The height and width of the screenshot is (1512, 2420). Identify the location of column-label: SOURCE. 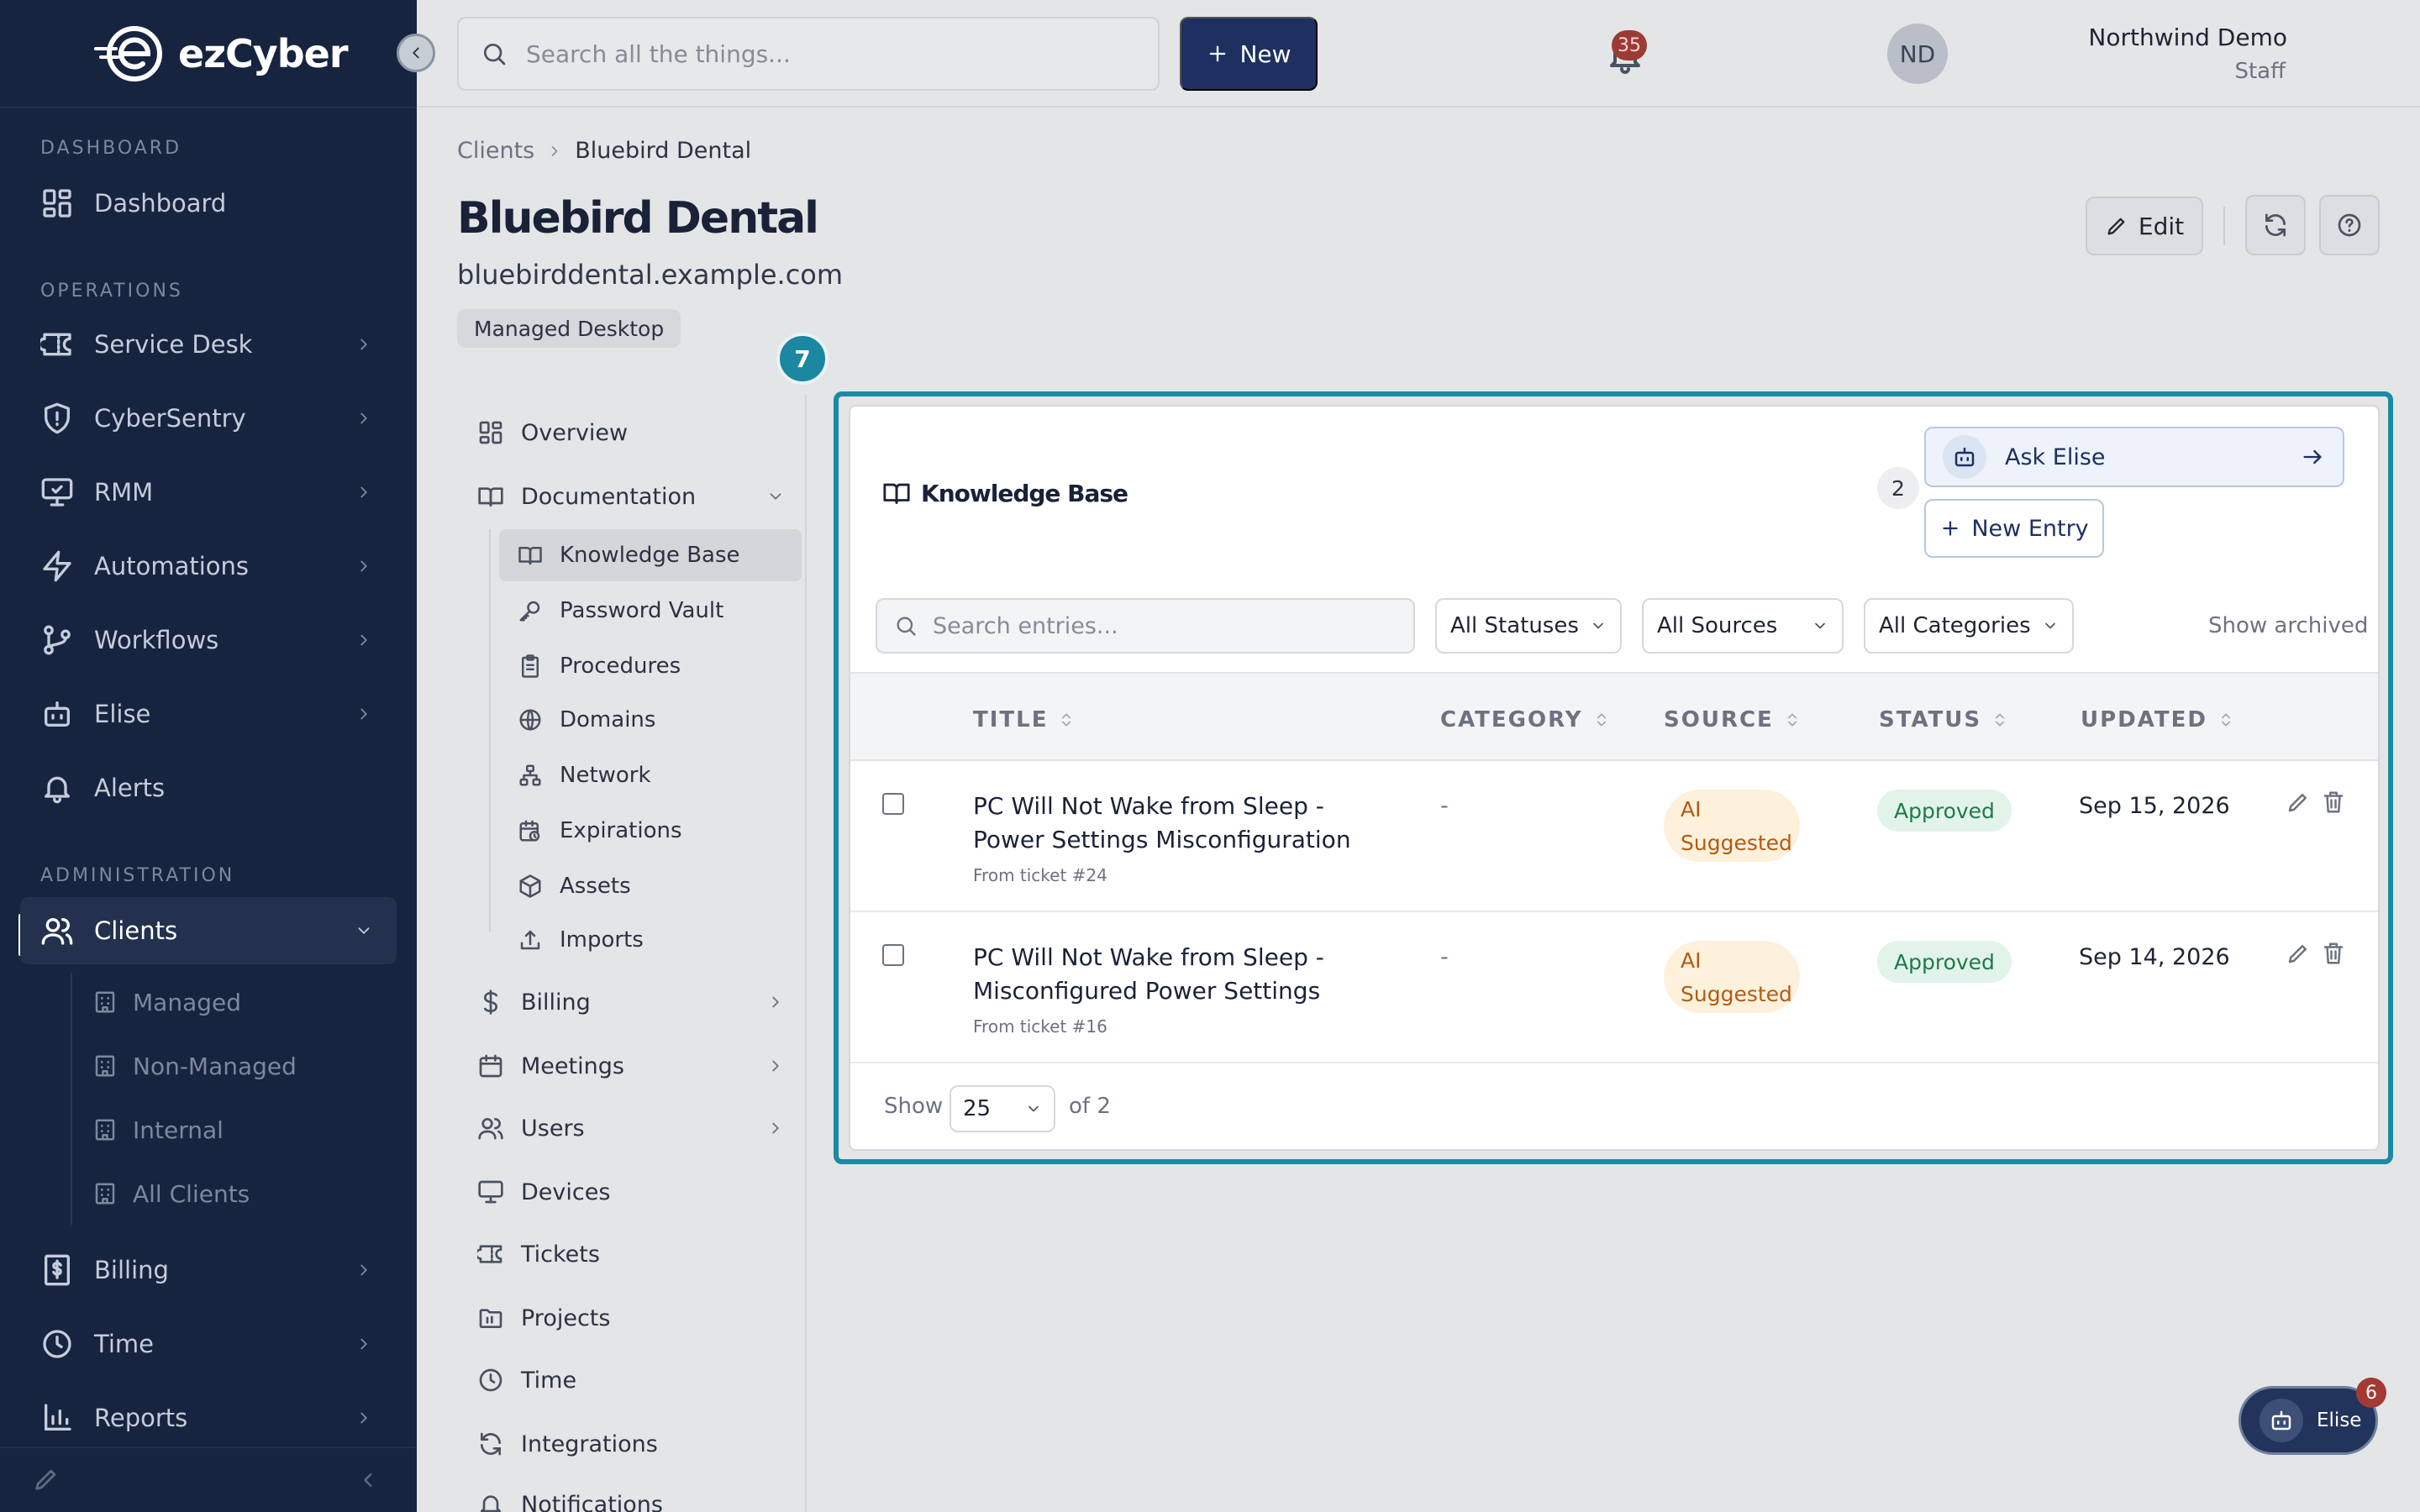
(1719, 719).